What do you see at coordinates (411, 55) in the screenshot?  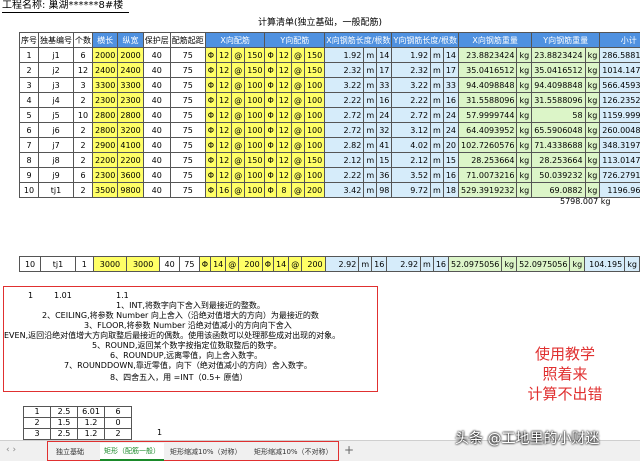 I see `cell-yl: 1.92` at bounding box center [411, 55].